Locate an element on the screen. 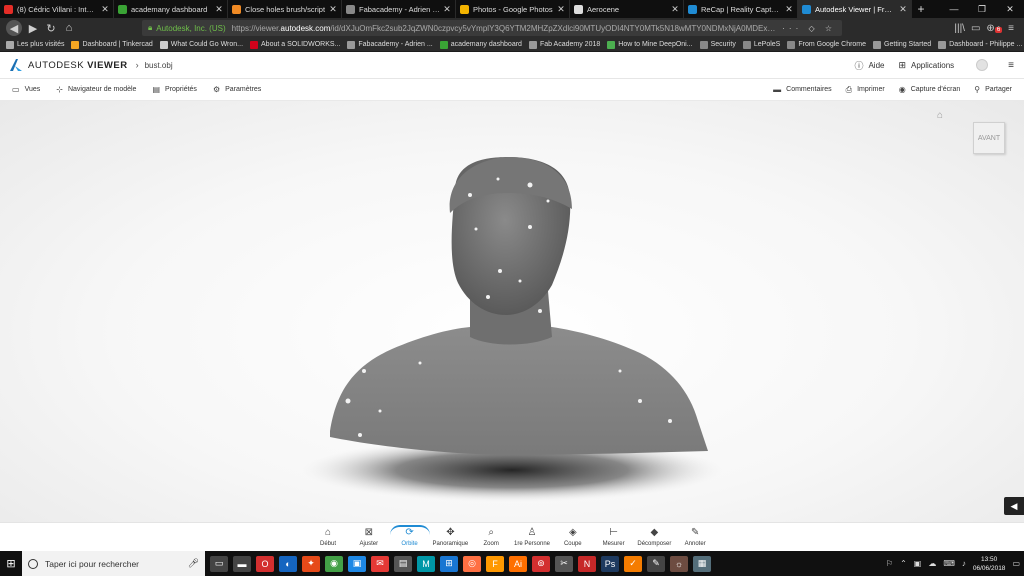 This screenshot has height=576, width=1024. taskbar-app-icon: ◎ is located at coordinates (472, 563).